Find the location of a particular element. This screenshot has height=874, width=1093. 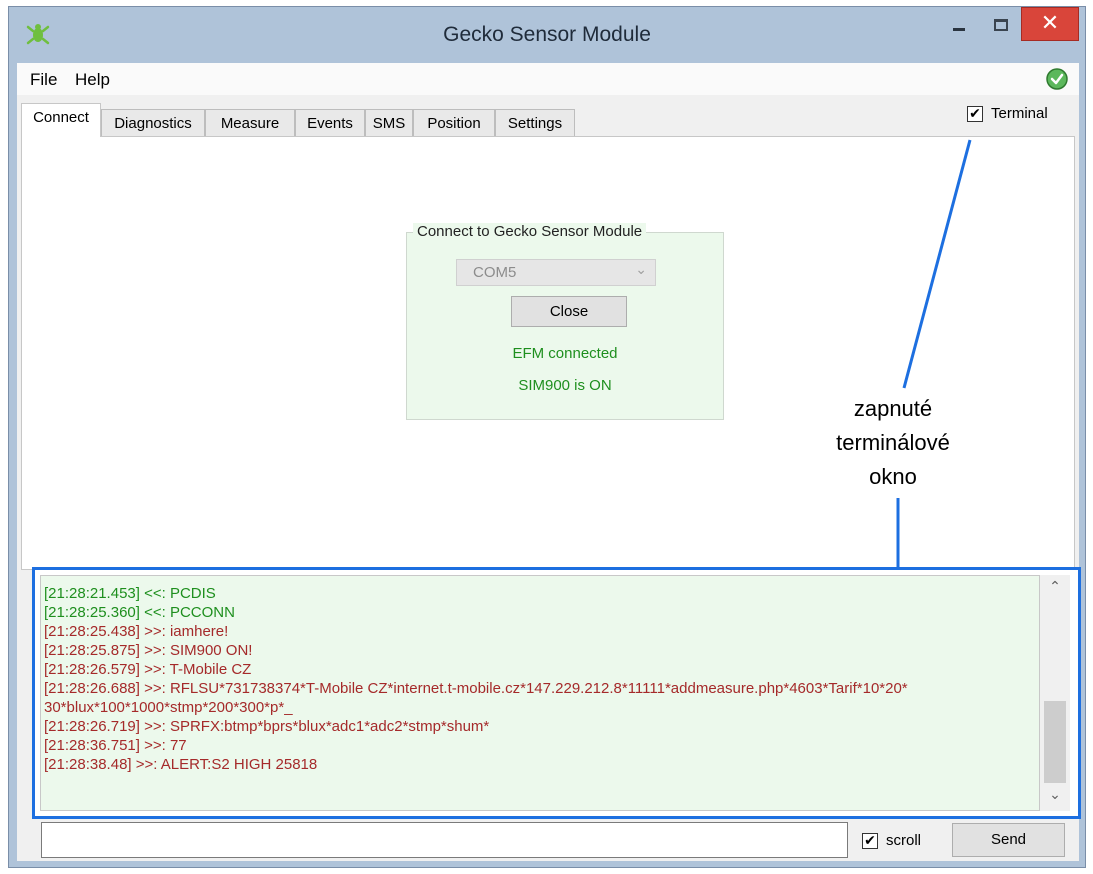

scroll-toggle: ✔ scroll is located at coordinates (891, 840).